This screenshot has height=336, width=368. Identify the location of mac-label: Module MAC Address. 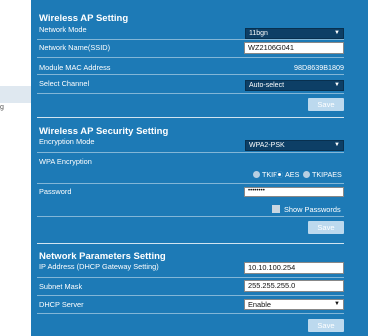
(75, 67).